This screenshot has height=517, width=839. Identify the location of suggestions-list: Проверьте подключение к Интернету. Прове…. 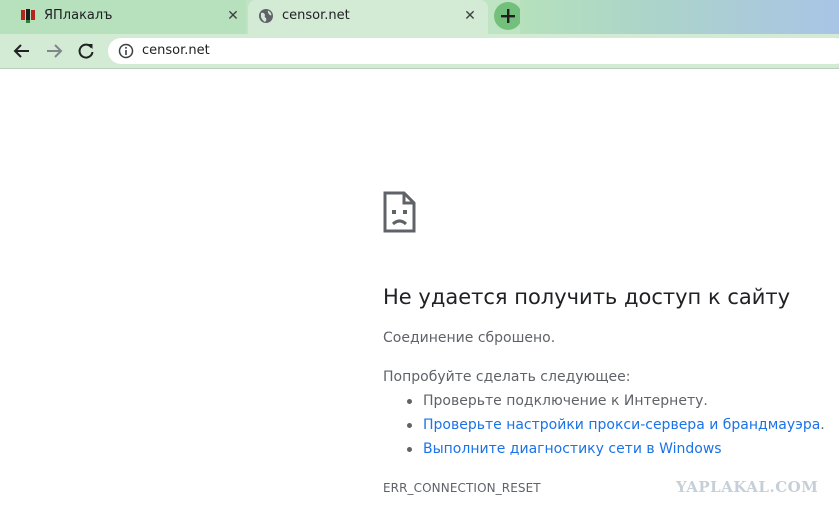
(604, 427).